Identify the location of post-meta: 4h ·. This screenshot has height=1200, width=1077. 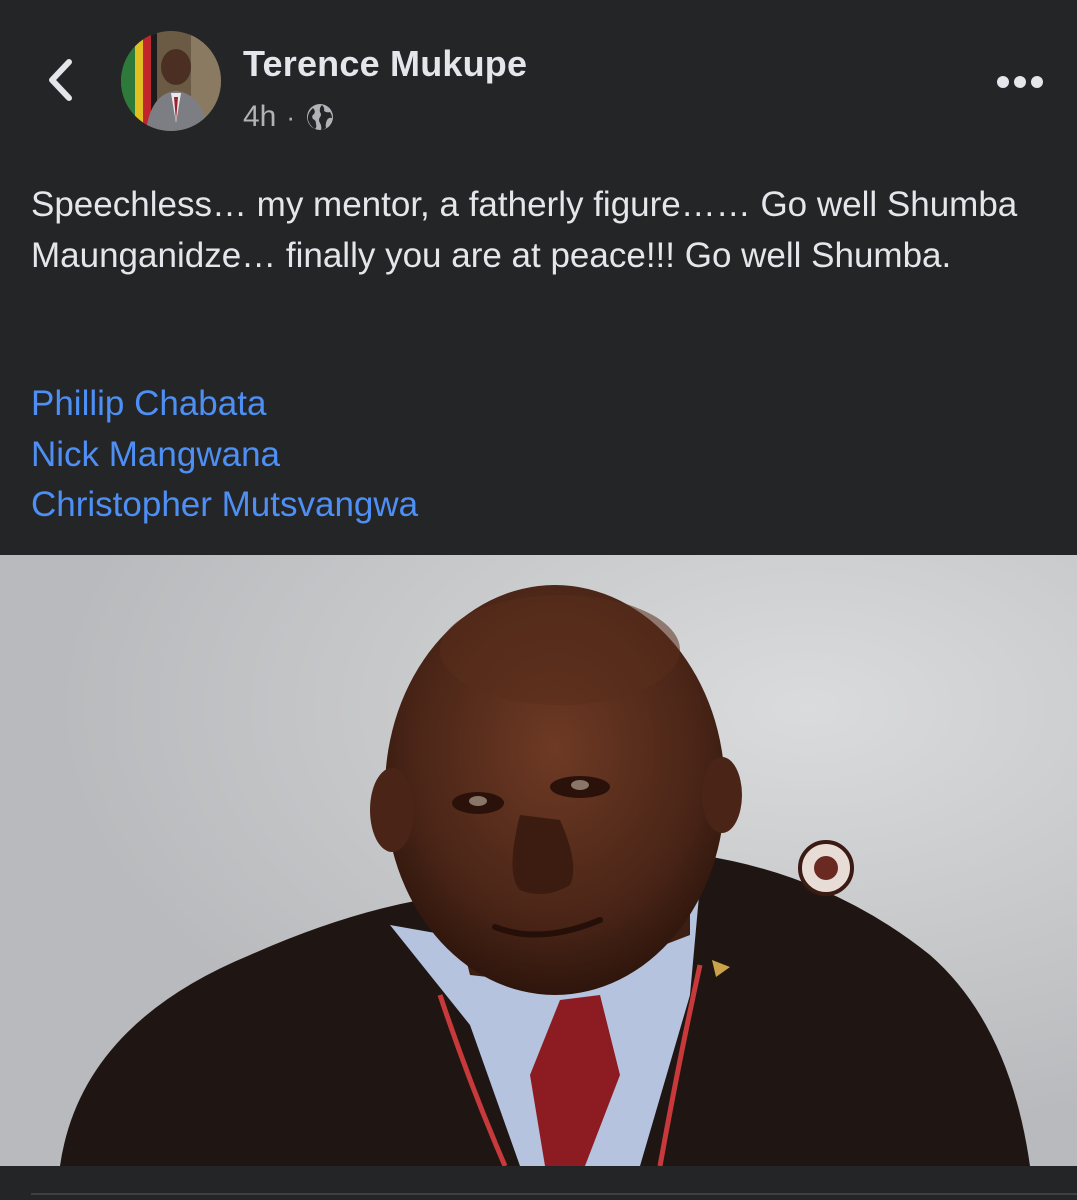
(289, 117).